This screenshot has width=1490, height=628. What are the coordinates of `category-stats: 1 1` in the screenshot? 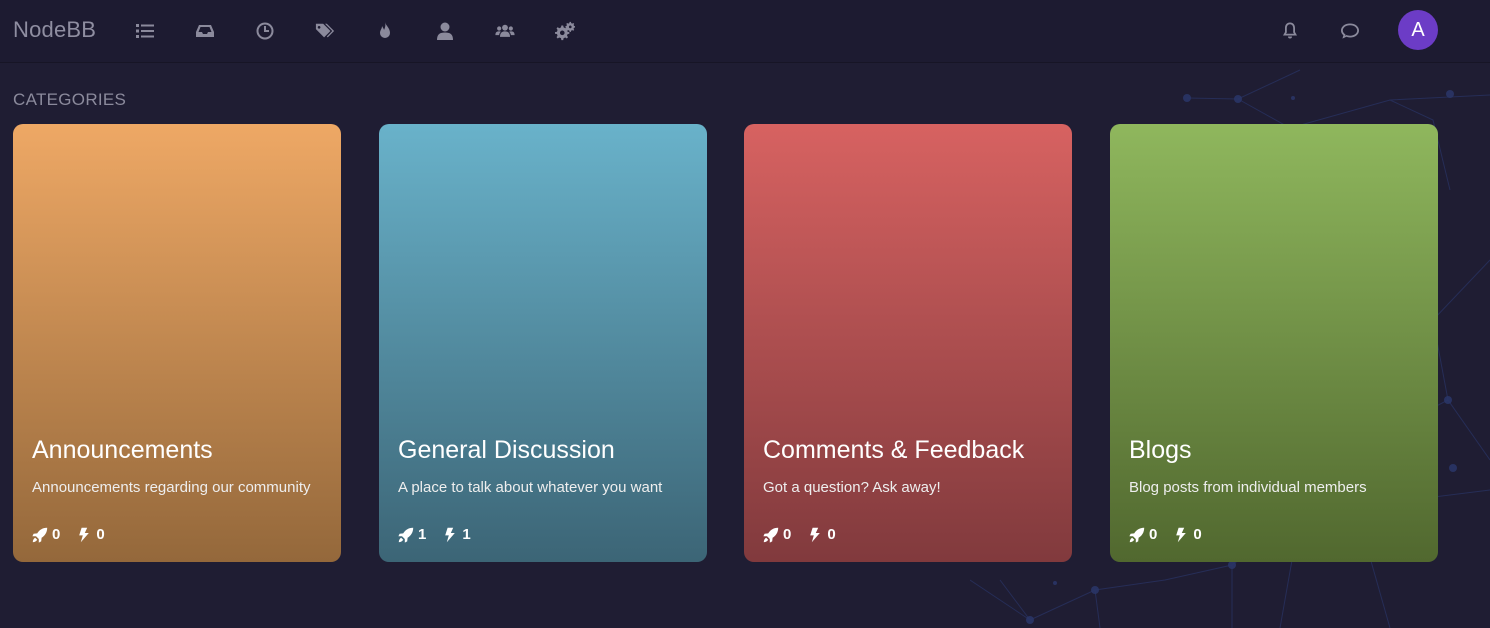 It's located at (434, 534).